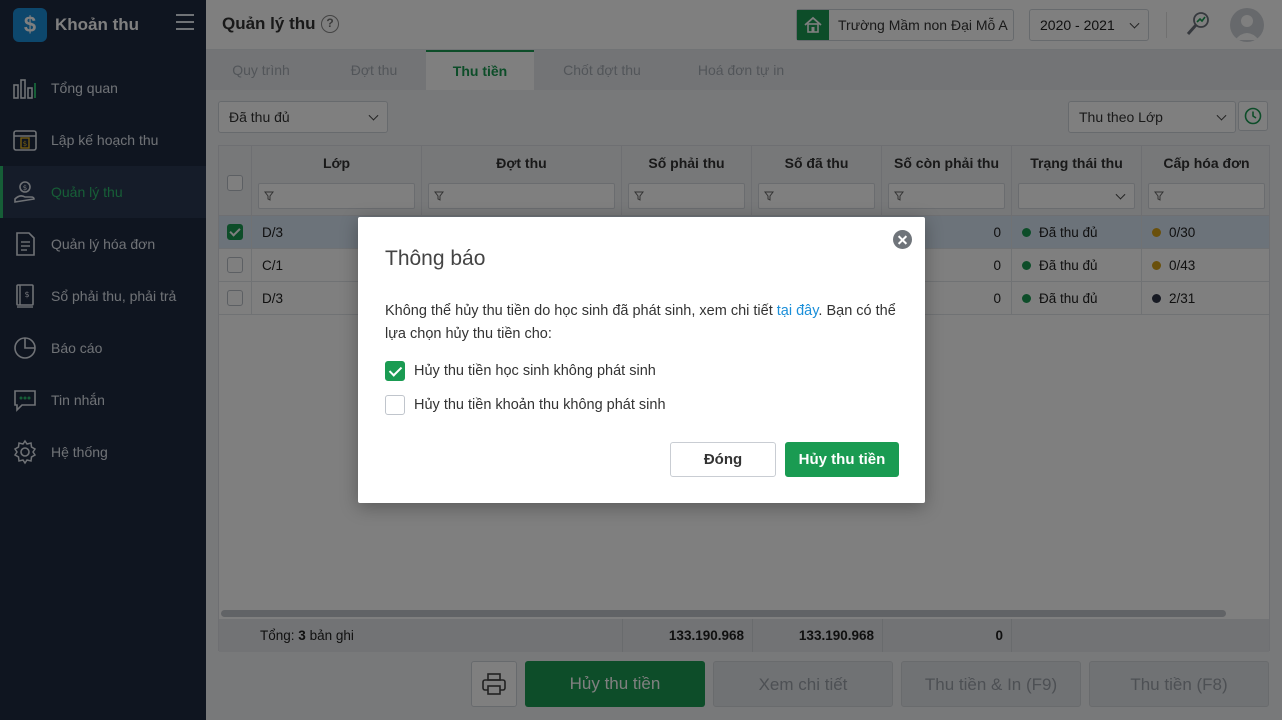 The width and height of the screenshot is (1282, 720). I want to click on close-icon, so click(902, 239).